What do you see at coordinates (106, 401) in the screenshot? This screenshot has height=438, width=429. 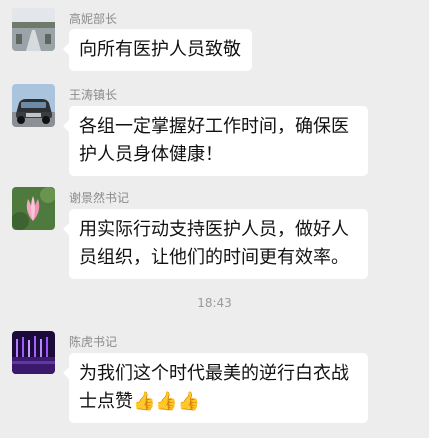 I see `message-text: 士点赞` at bounding box center [106, 401].